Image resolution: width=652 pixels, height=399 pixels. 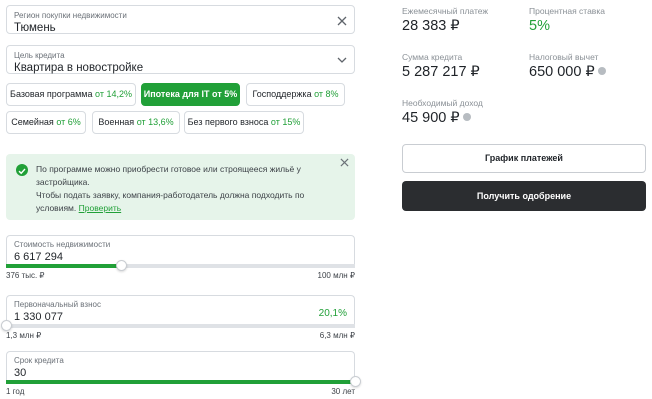 I want to click on chip-rate: от 15%, so click(x=285, y=122).